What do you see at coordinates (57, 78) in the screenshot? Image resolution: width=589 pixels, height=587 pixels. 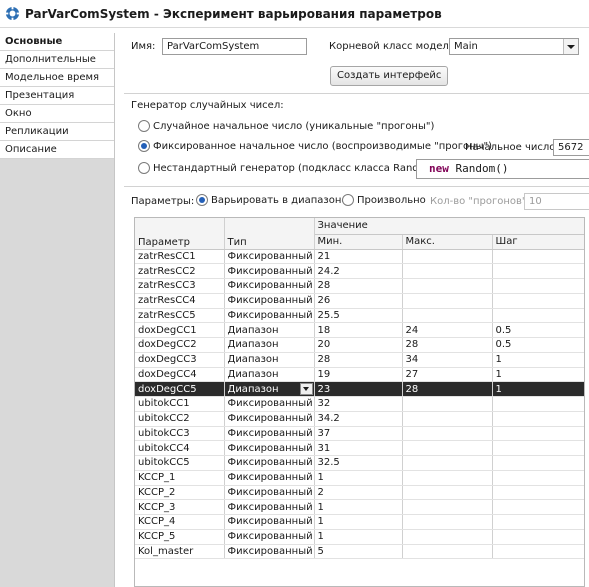 I see `sidebar-item: Модельное время` at bounding box center [57, 78].